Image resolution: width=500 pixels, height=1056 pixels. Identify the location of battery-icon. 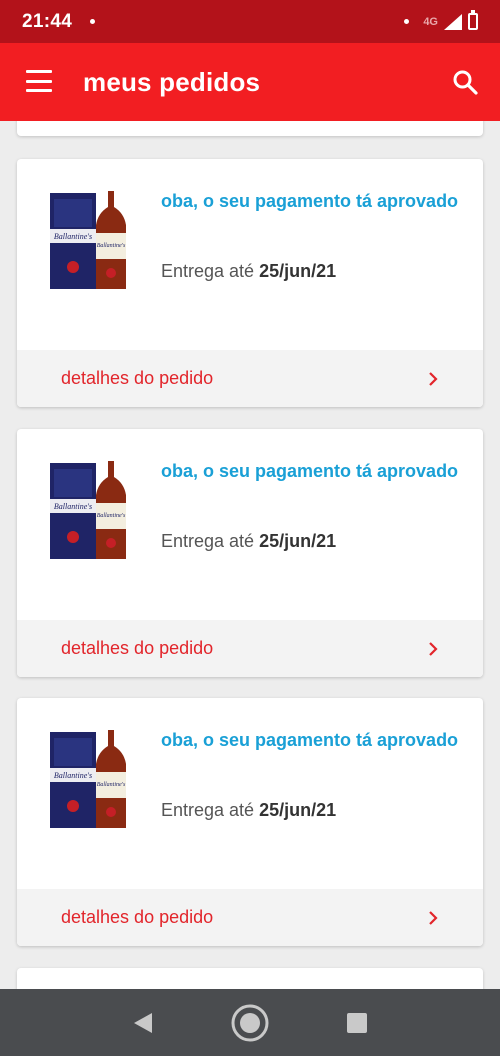
(473, 20).